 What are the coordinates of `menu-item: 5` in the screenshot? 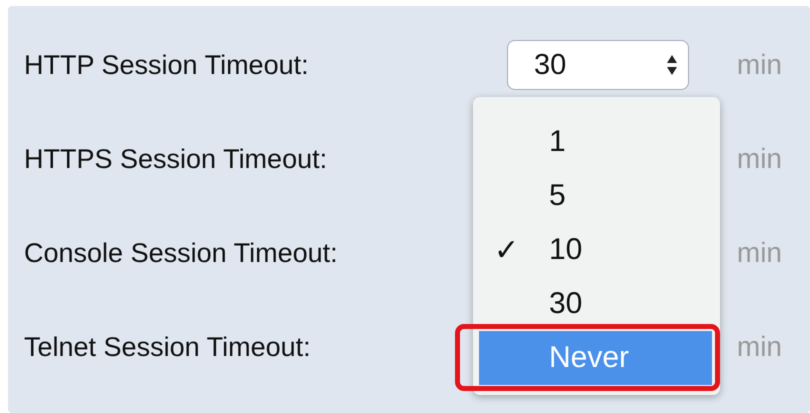 It's located at (595, 196).